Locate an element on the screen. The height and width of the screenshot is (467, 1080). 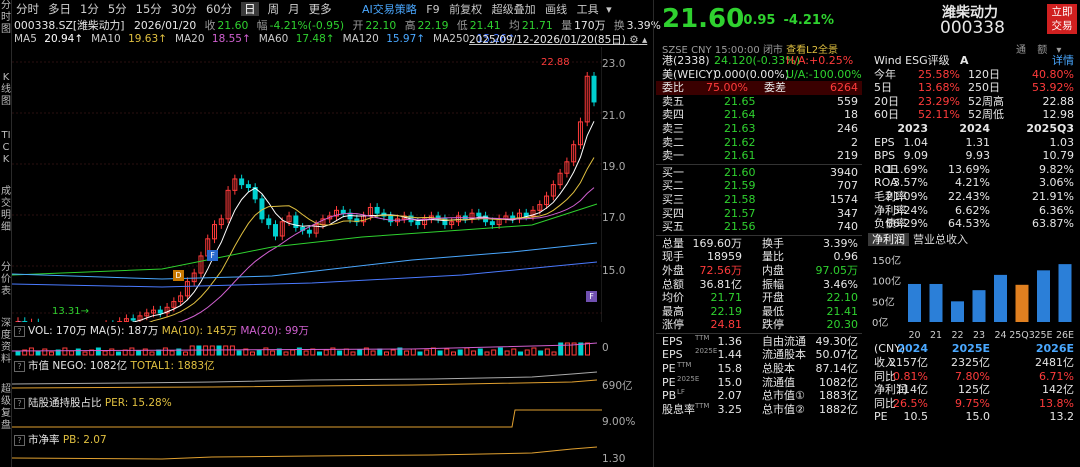
timeframe-tab: 5分 is located at coordinates (117, 9).